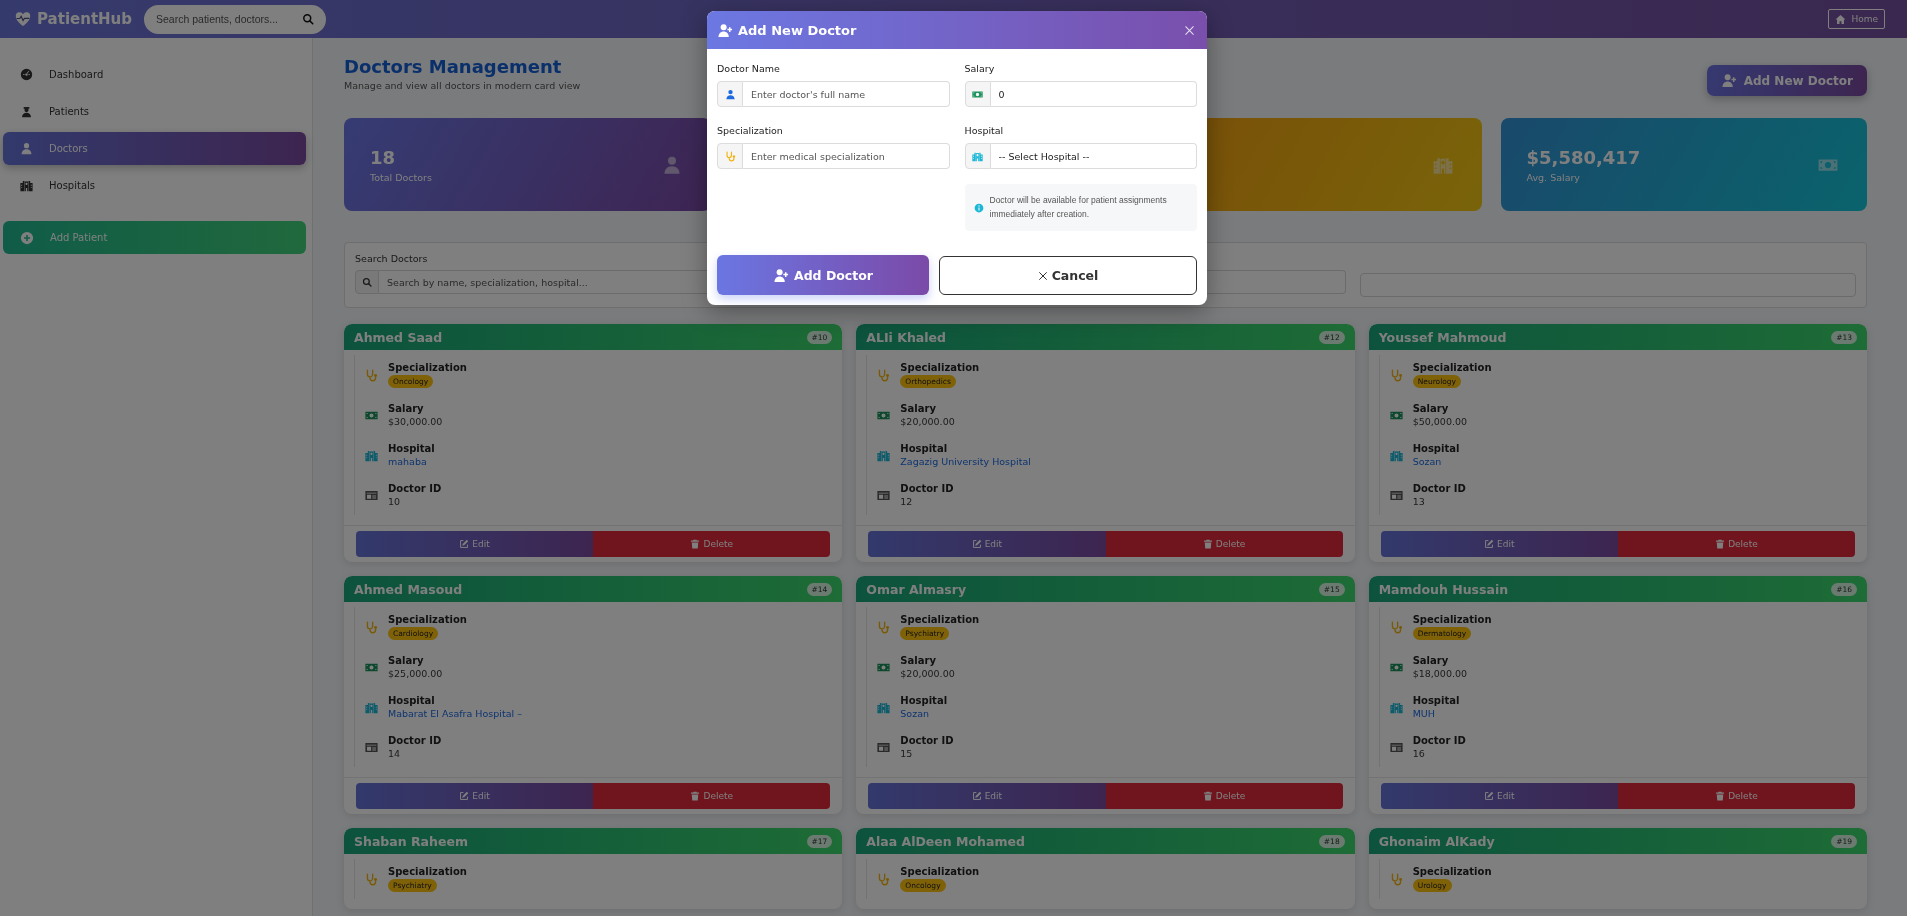 Image resolution: width=1907 pixels, height=916 pixels. Describe the element at coordinates (787, 30) in the screenshot. I see `modal-title: Add New Doctor` at that location.